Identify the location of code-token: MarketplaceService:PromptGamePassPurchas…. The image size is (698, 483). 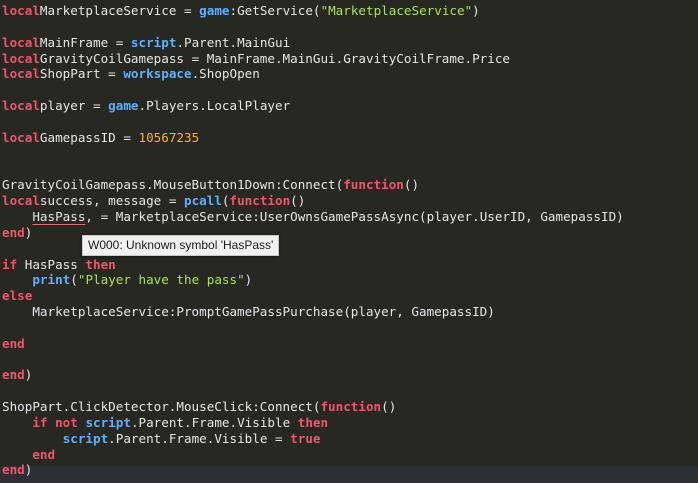
(248, 312).